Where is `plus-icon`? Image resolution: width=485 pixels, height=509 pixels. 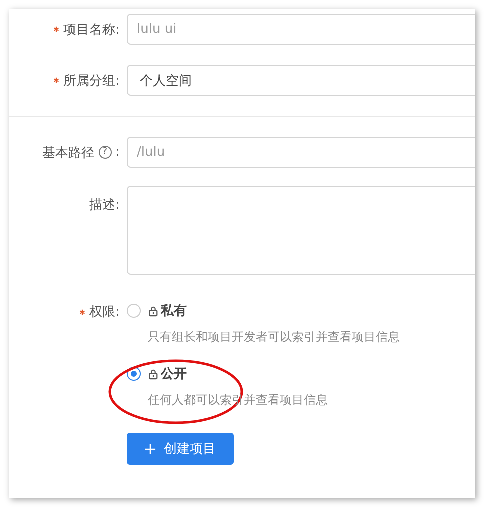
plus-icon is located at coordinates (150, 449).